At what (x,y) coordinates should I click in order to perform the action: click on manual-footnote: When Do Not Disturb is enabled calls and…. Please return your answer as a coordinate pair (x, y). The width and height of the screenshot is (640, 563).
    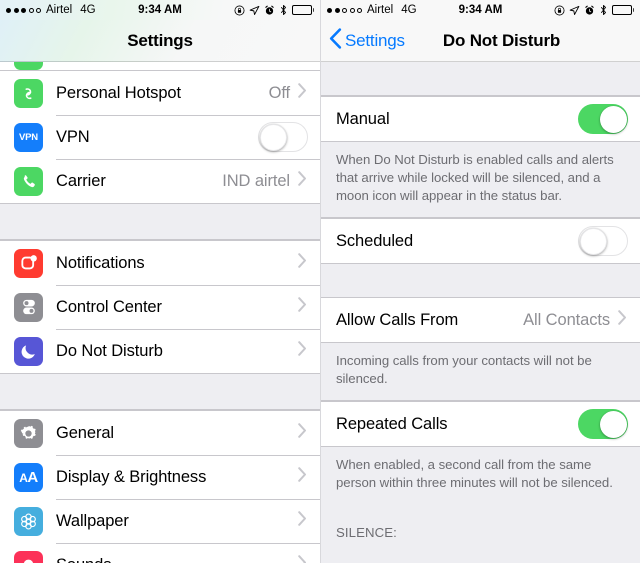
    Looking at the image, I should click on (480, 180).